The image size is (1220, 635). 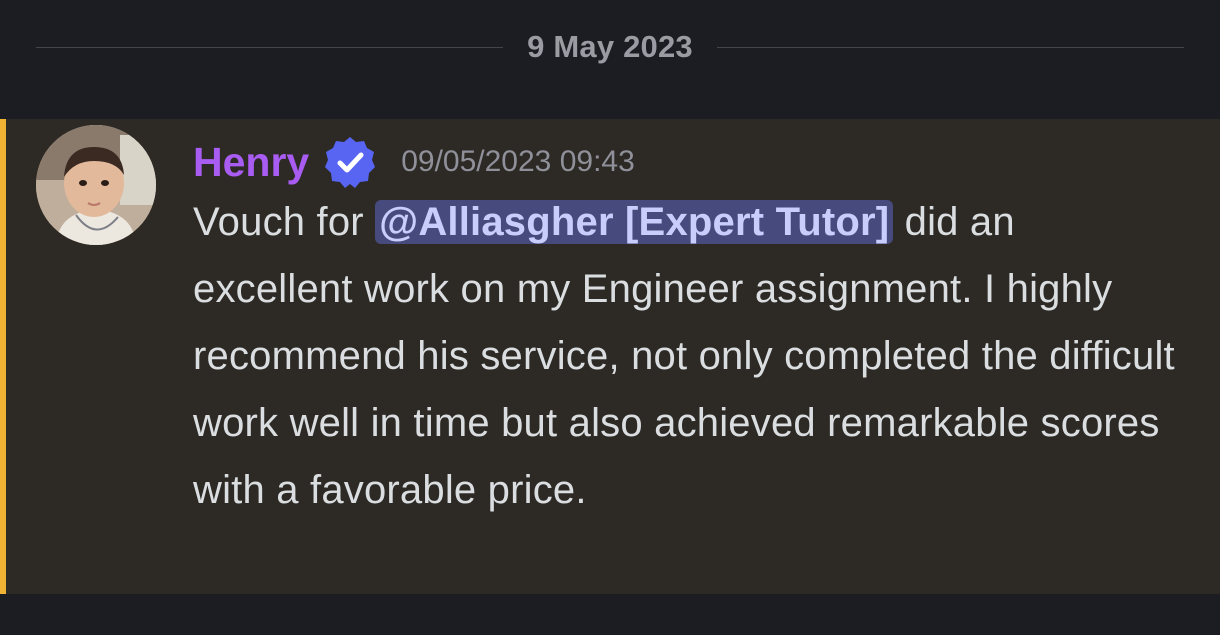 I want to click on divider-line-right, so click(x=950, y=47).